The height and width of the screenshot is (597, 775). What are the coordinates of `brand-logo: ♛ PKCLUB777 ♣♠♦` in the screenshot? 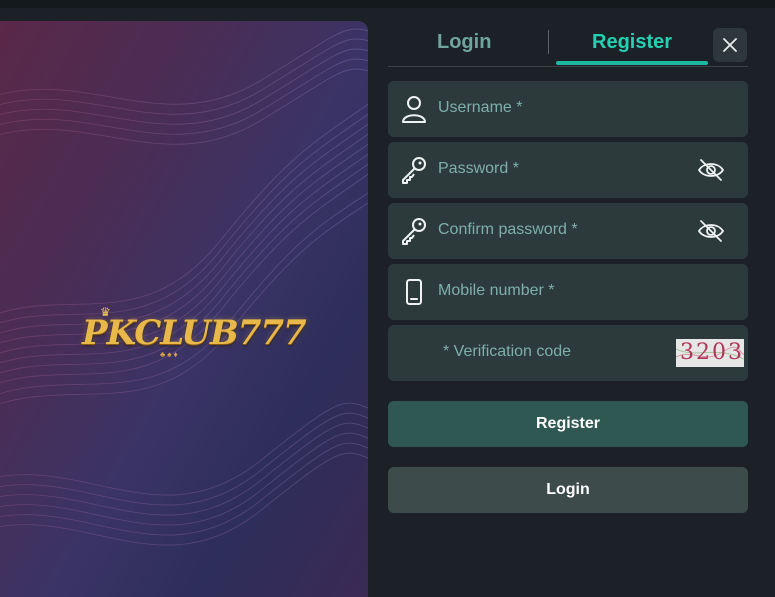 It's located at (194, 332).